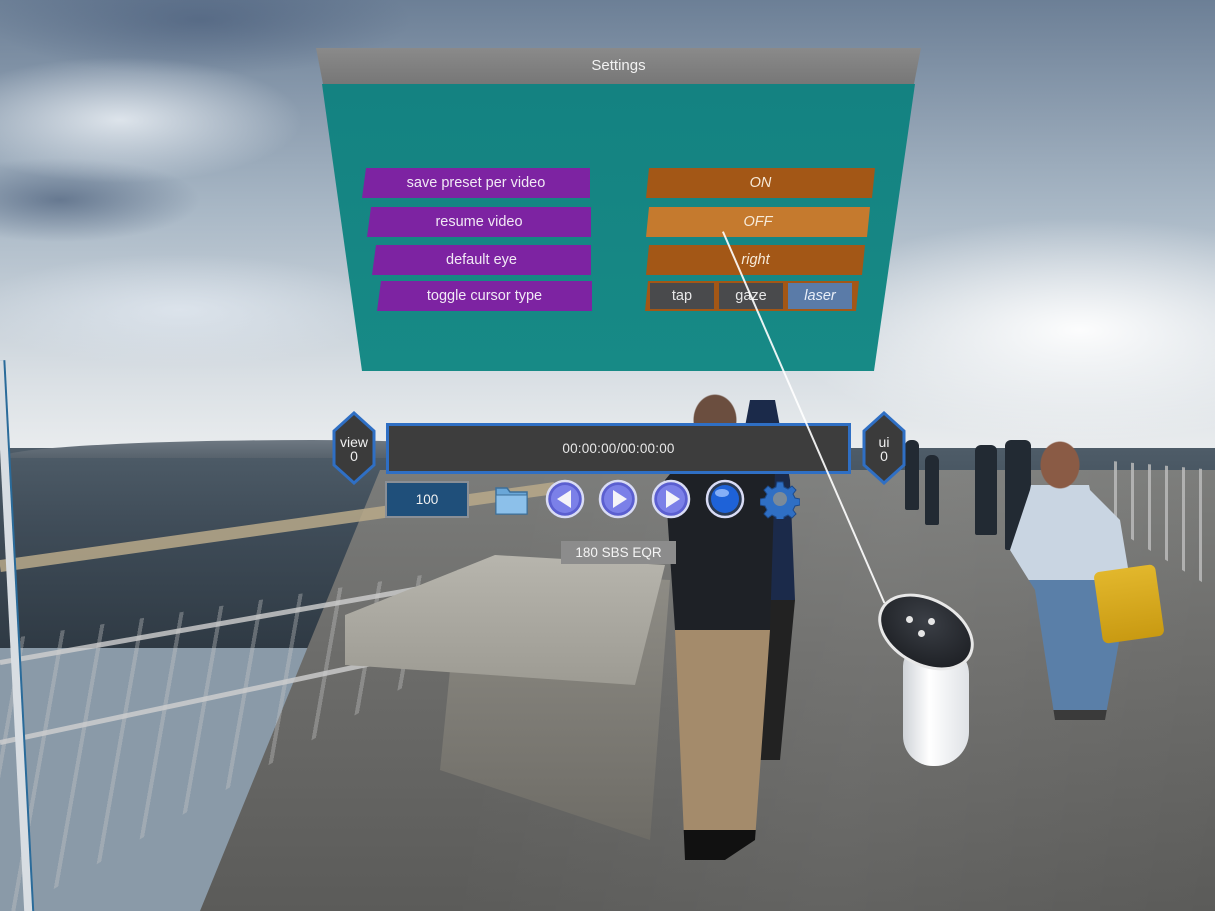 The image size is (1215, 911). I want to click on default-eye-toggle: right, so click(755, 260).